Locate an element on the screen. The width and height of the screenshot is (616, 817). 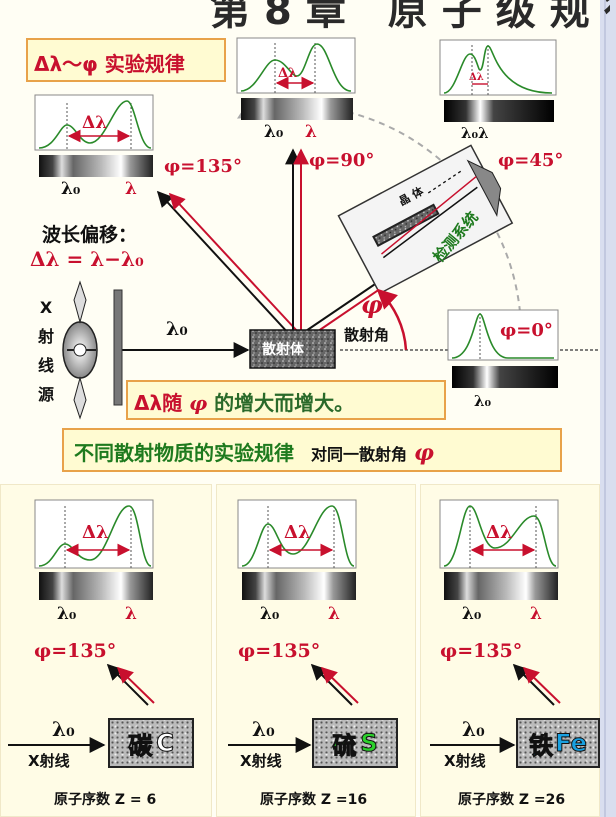
b1-input-lambda0: λ₀ is located at coordinates (63, 729).